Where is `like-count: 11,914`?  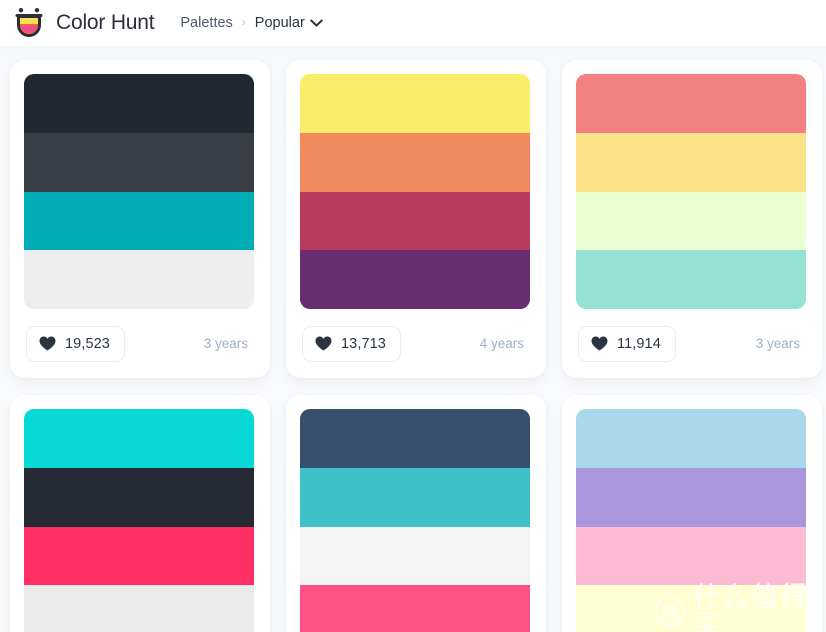 like-count: 11,914 is located at coordinates (639, 343).